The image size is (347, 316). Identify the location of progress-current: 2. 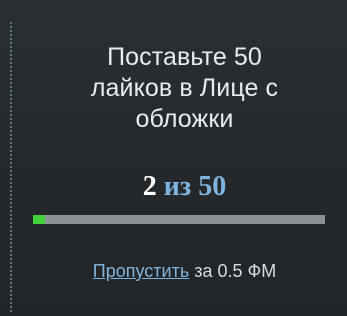
(149, 186).